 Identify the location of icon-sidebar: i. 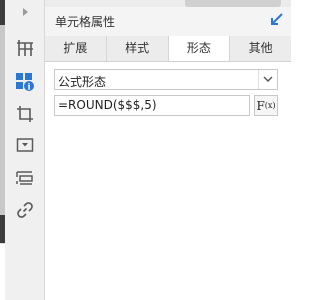
(25, 150).